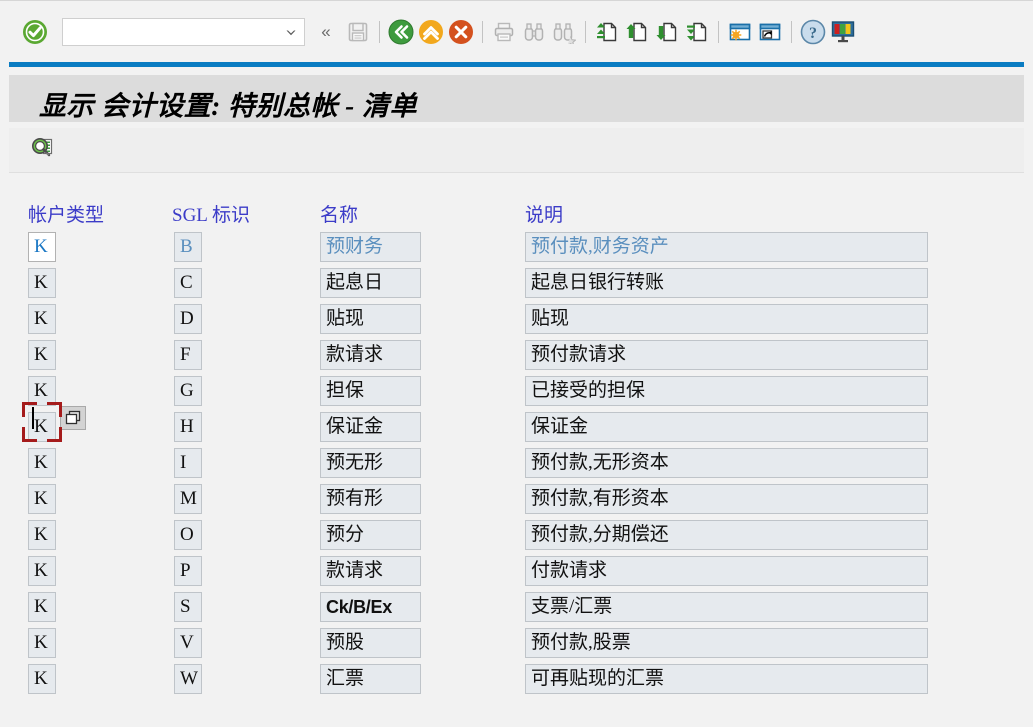 The width and height of the screenshot is (1033, 727). Describe the element at coordinates (726, 679) in the screenshot. I see `cell-description: 可再贴现的汇票` at that location.